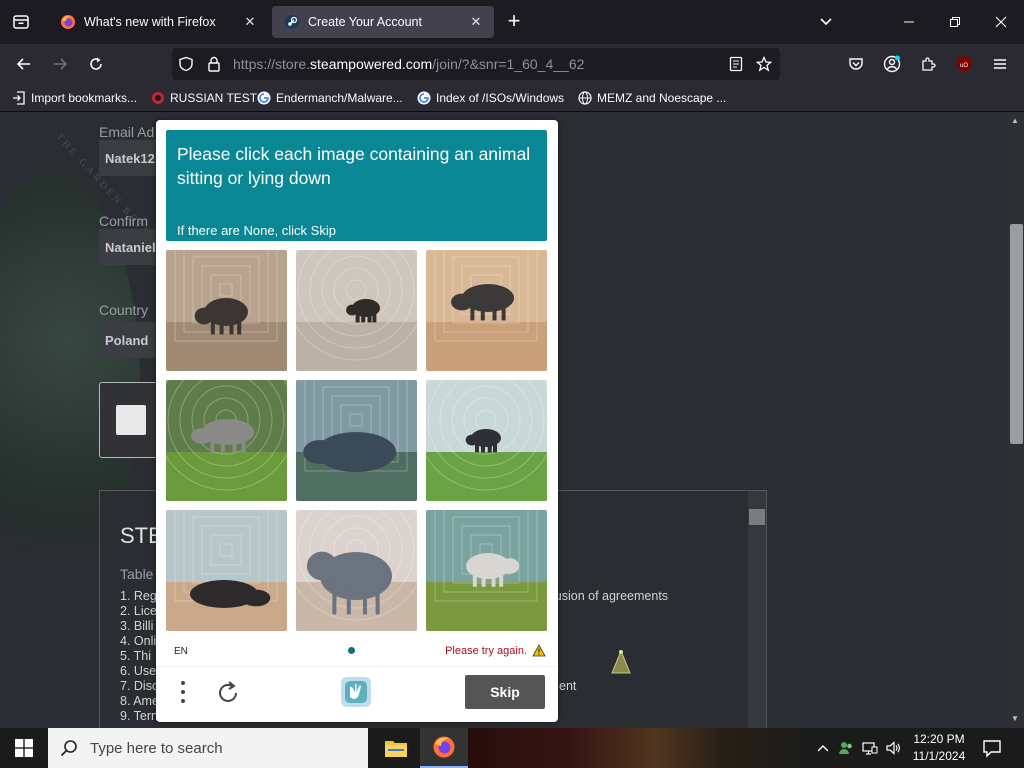  Describe the element at coordinates (909, 22) in the screenshot. I see `minimize-window-button` at that location.